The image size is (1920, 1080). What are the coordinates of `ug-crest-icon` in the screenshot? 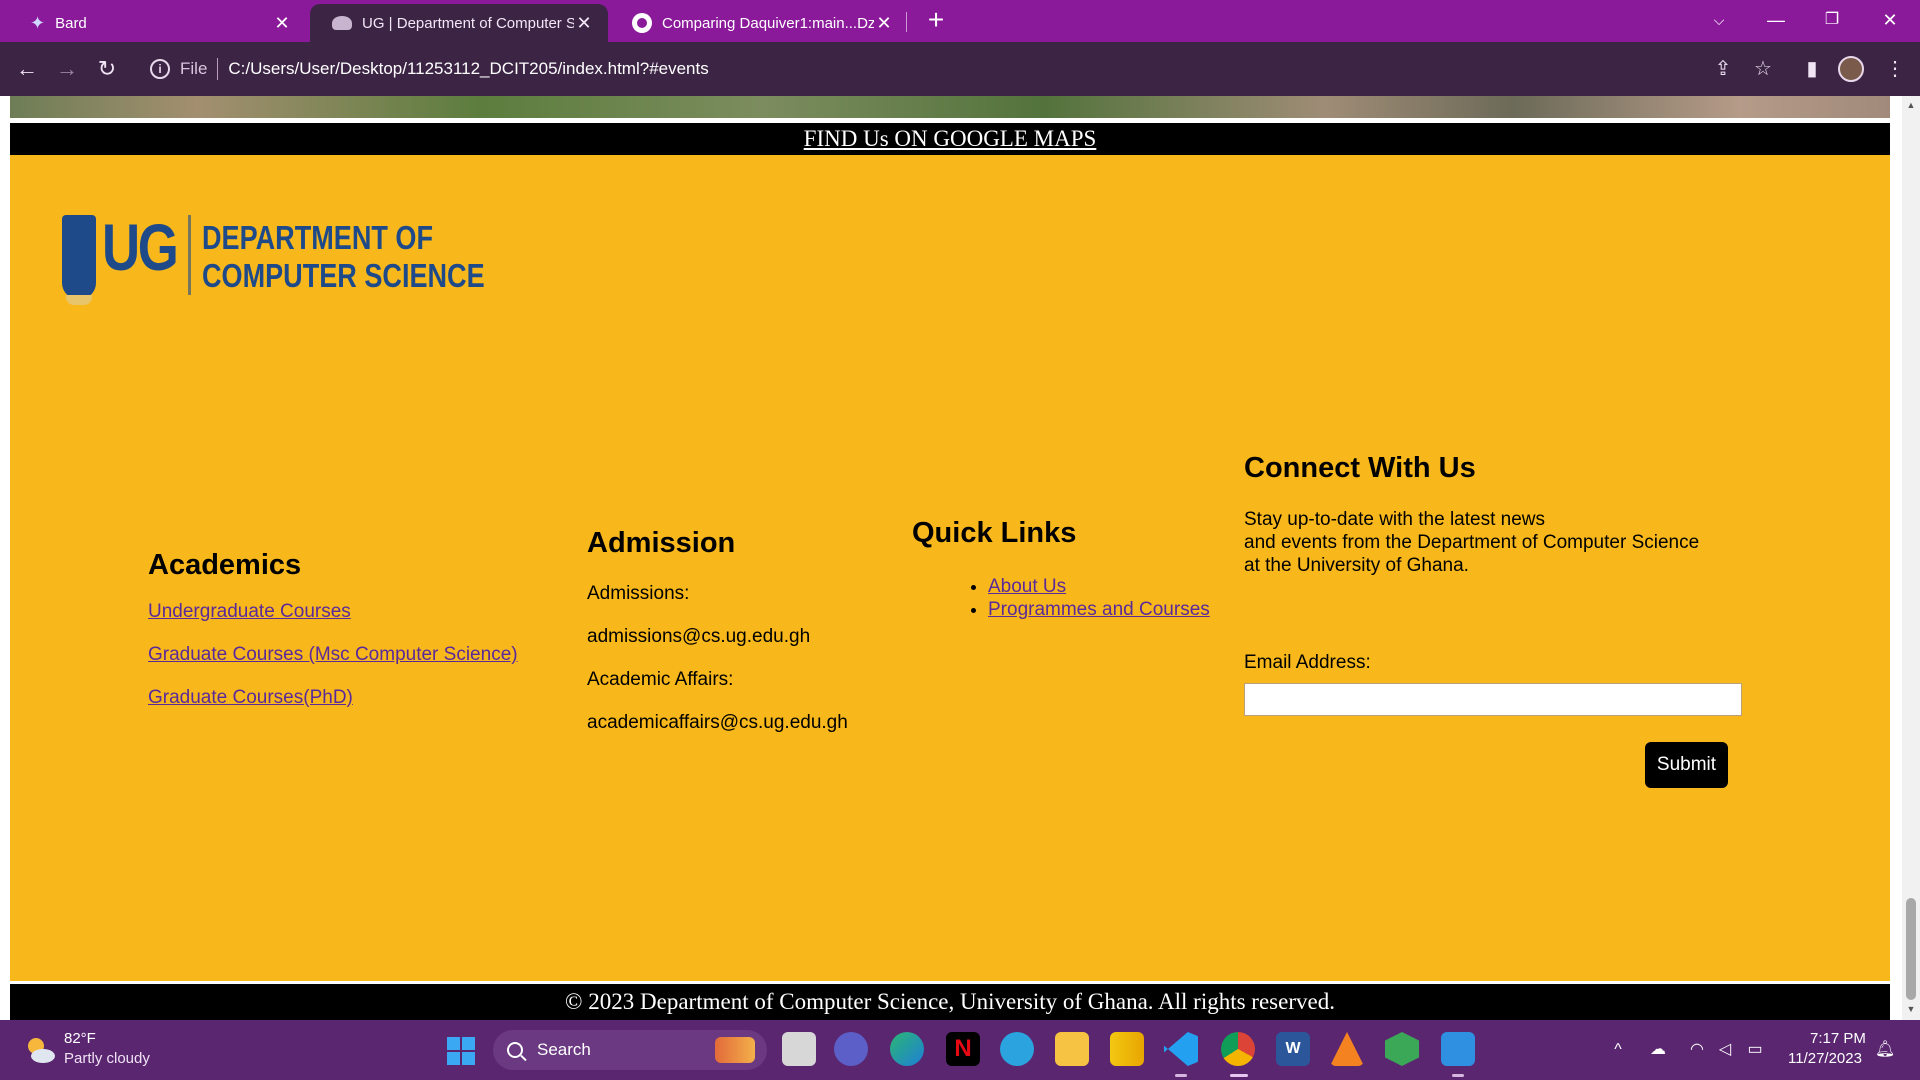 It's located at (79, 260).